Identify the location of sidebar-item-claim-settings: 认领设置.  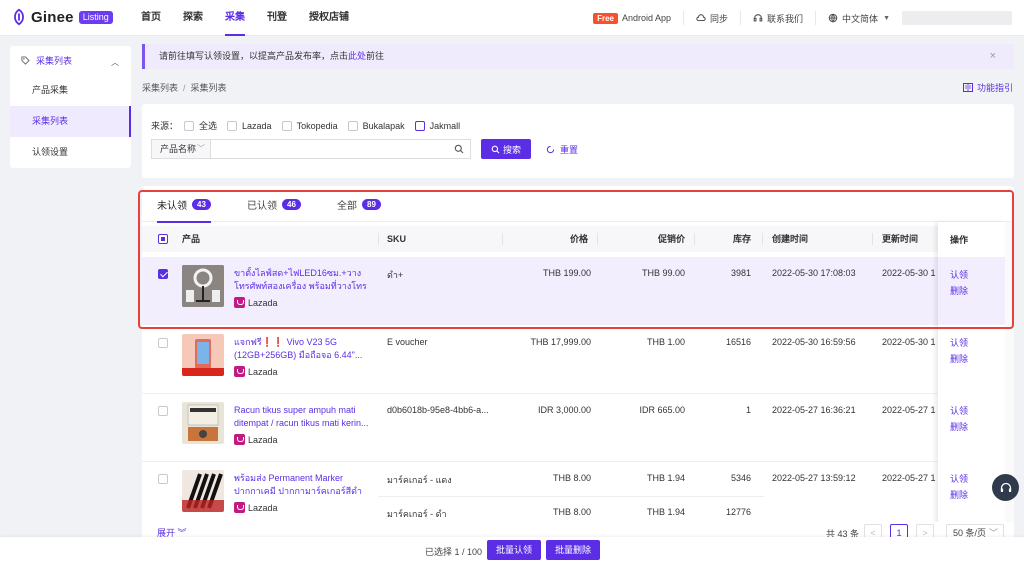
(70, 152).